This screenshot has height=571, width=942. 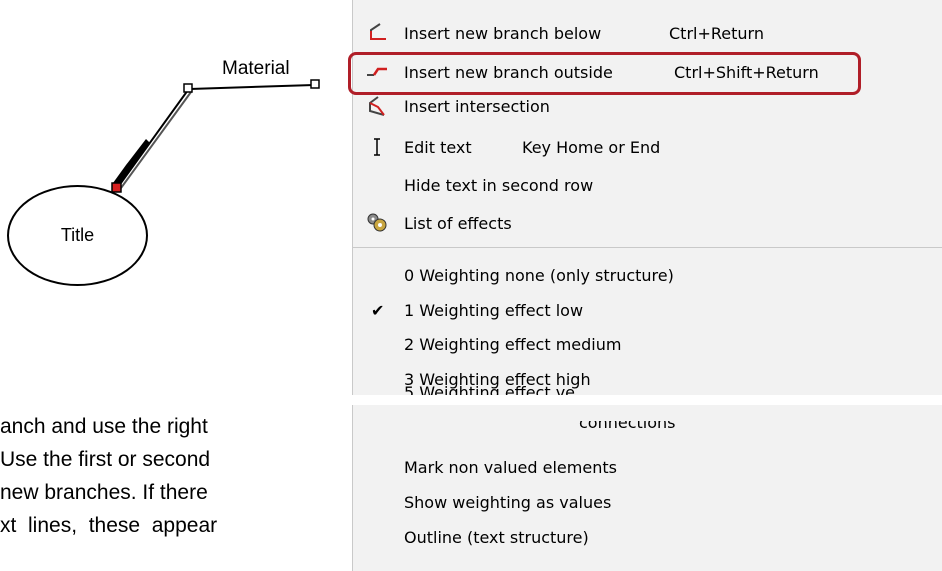 What do you see at coordinates (647, 147) in the screenshot?
I see `menu-item-edit-text: Edit text Key Home or End` at bounding box center [647, 147].